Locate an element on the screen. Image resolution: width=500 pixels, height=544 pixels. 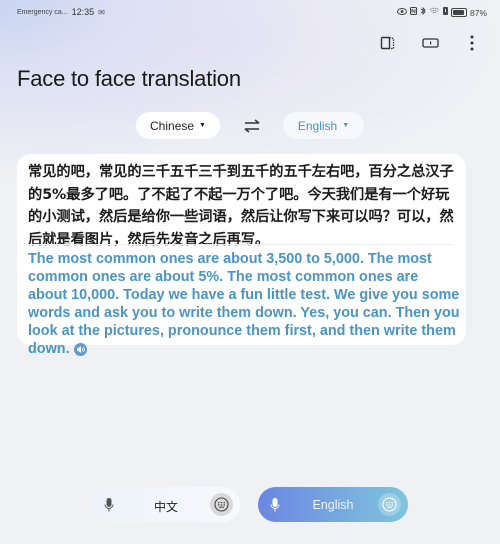
battery-icon is located at coordinates (458, 12).